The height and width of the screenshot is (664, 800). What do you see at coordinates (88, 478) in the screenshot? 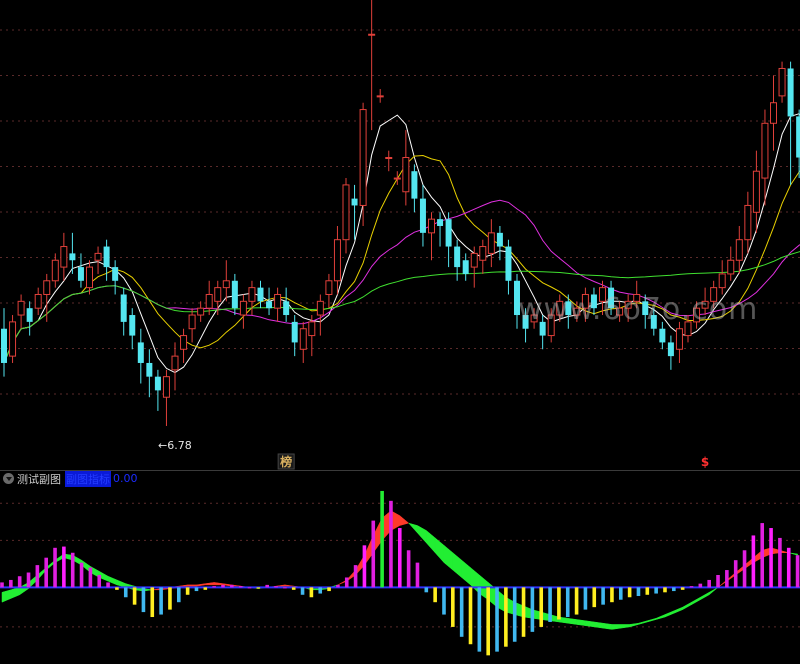
I see `sub-chart-badge: 副图指标` at bounding box center [88, 478].